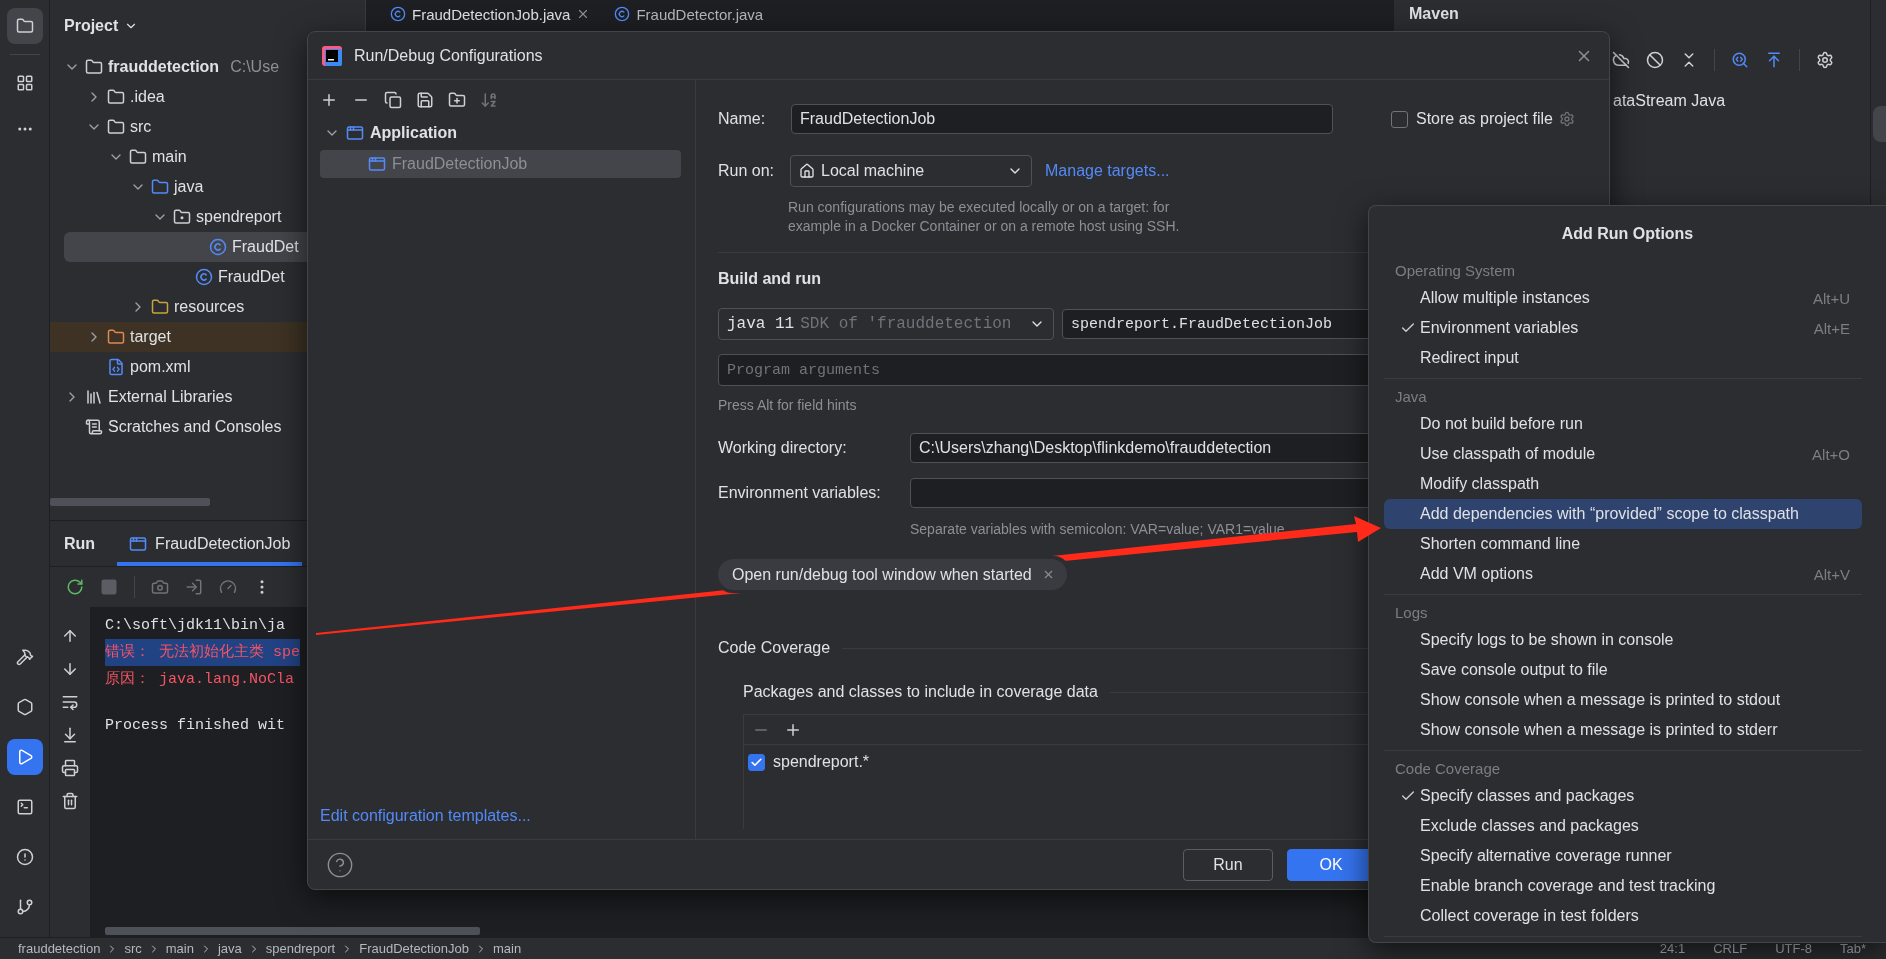  Describe the element at coordinates (1730, 948) in the screenshot. I see `status-item: CRLF` at that location.